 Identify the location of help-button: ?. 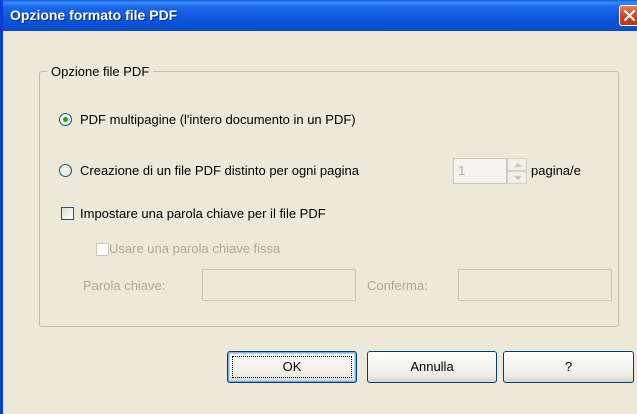
(568, 367).